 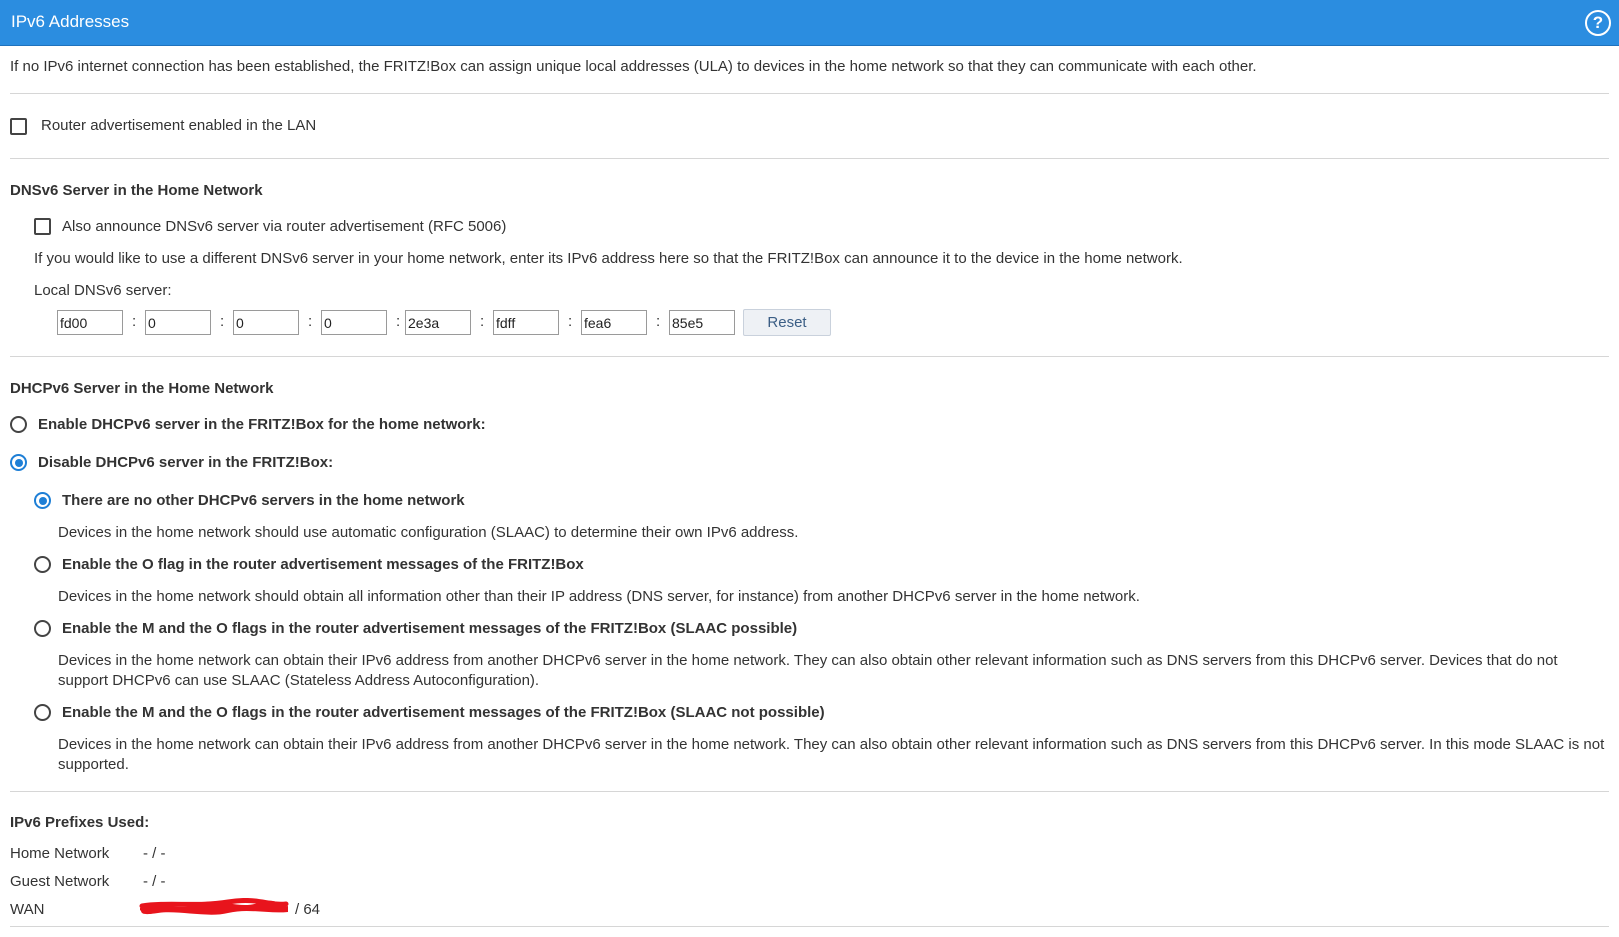 What do you see at coordinates (42, 226) in the screenshot?
I see `announce-dnsv6-checkbox` at bounding box center [42, 226].